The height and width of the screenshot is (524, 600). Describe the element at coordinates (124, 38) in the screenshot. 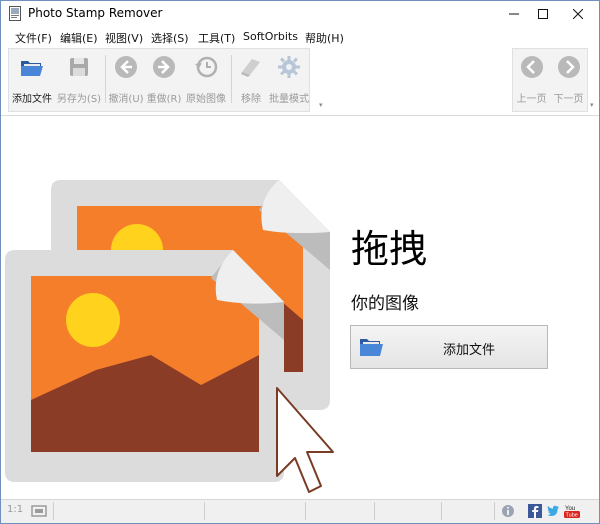

I see `menu-view: 视图(V)` at that location.